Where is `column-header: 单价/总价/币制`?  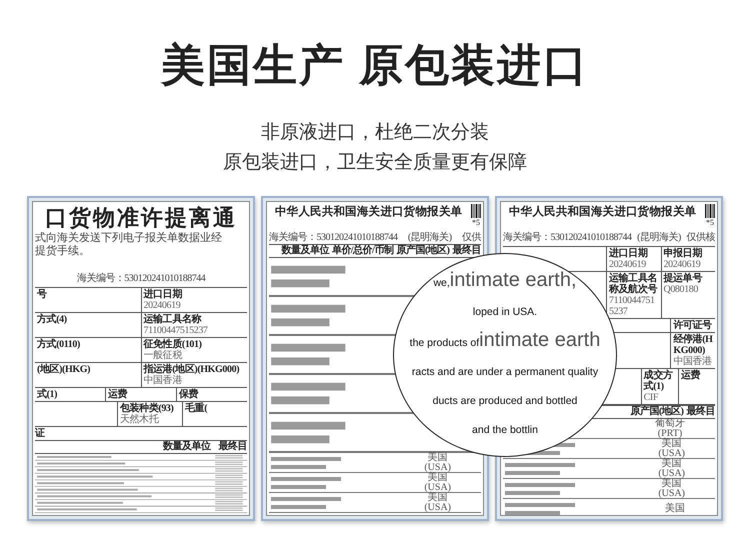
column-header: 单价/总价/币制 is located at coordinates (363, 251).